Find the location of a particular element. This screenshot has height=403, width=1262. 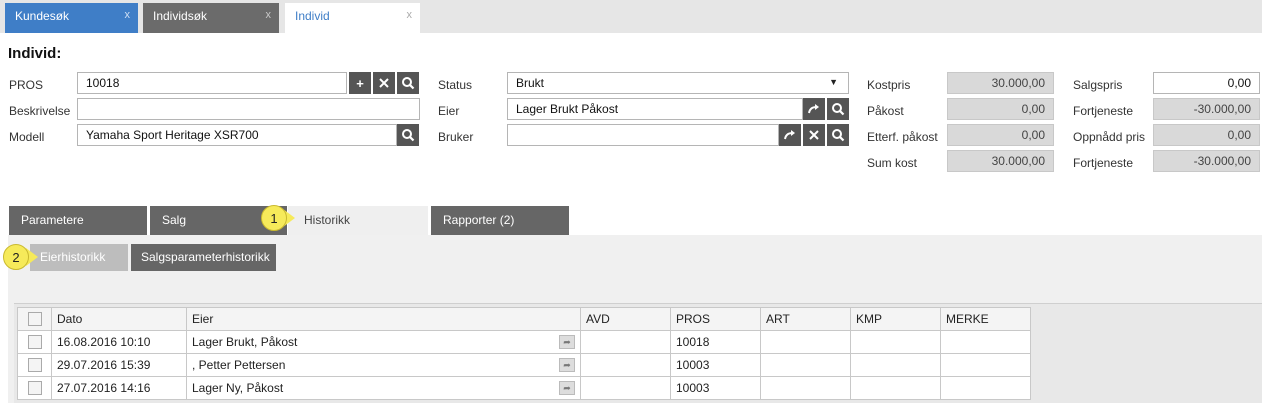

salgspris-label: Salgspris is located at coordinates (1098, 85).